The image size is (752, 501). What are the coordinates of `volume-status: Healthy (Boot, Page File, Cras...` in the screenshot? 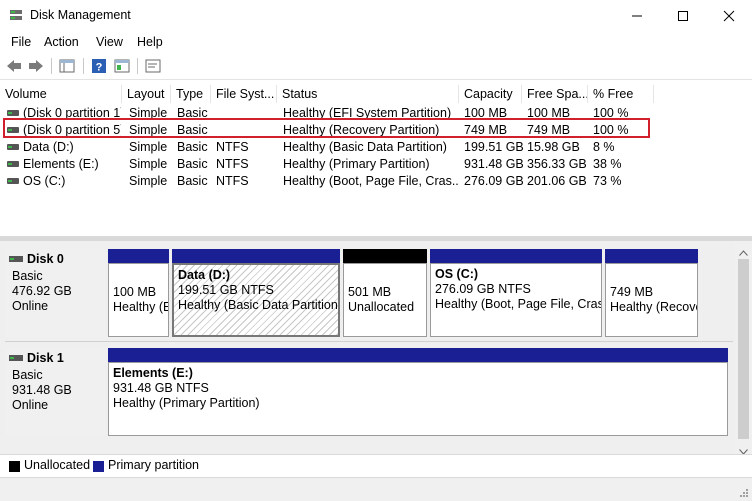 It's located at (370, 181).